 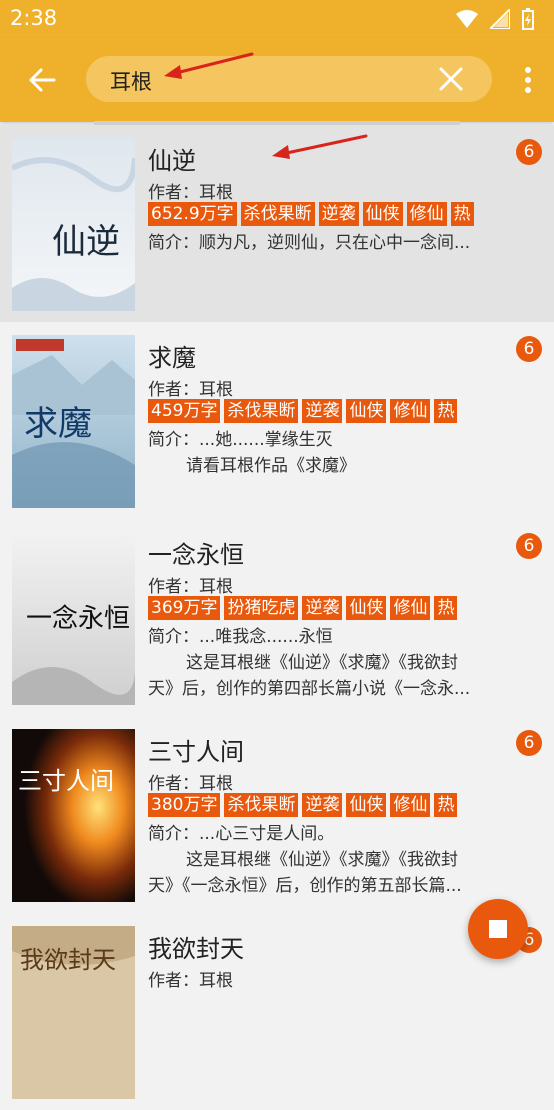 I want to click on back-button, so click(x=42, y=80).